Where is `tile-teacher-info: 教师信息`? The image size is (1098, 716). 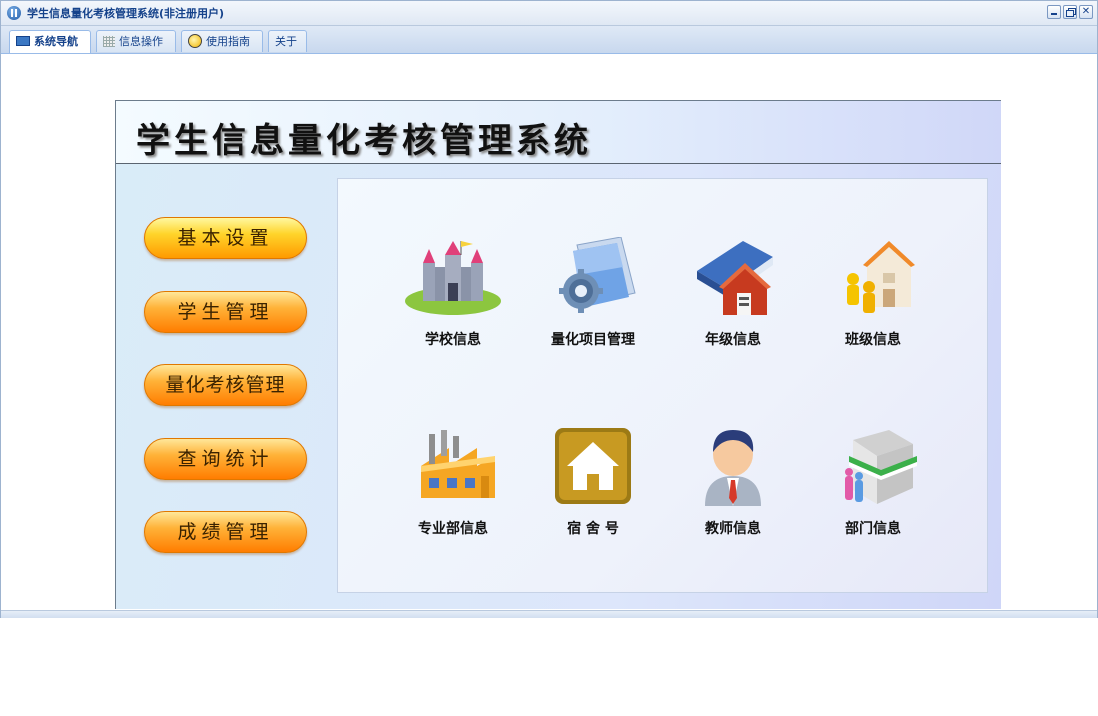 tile-teacher-info: 教师信息 is located at coordinates (733, 486).